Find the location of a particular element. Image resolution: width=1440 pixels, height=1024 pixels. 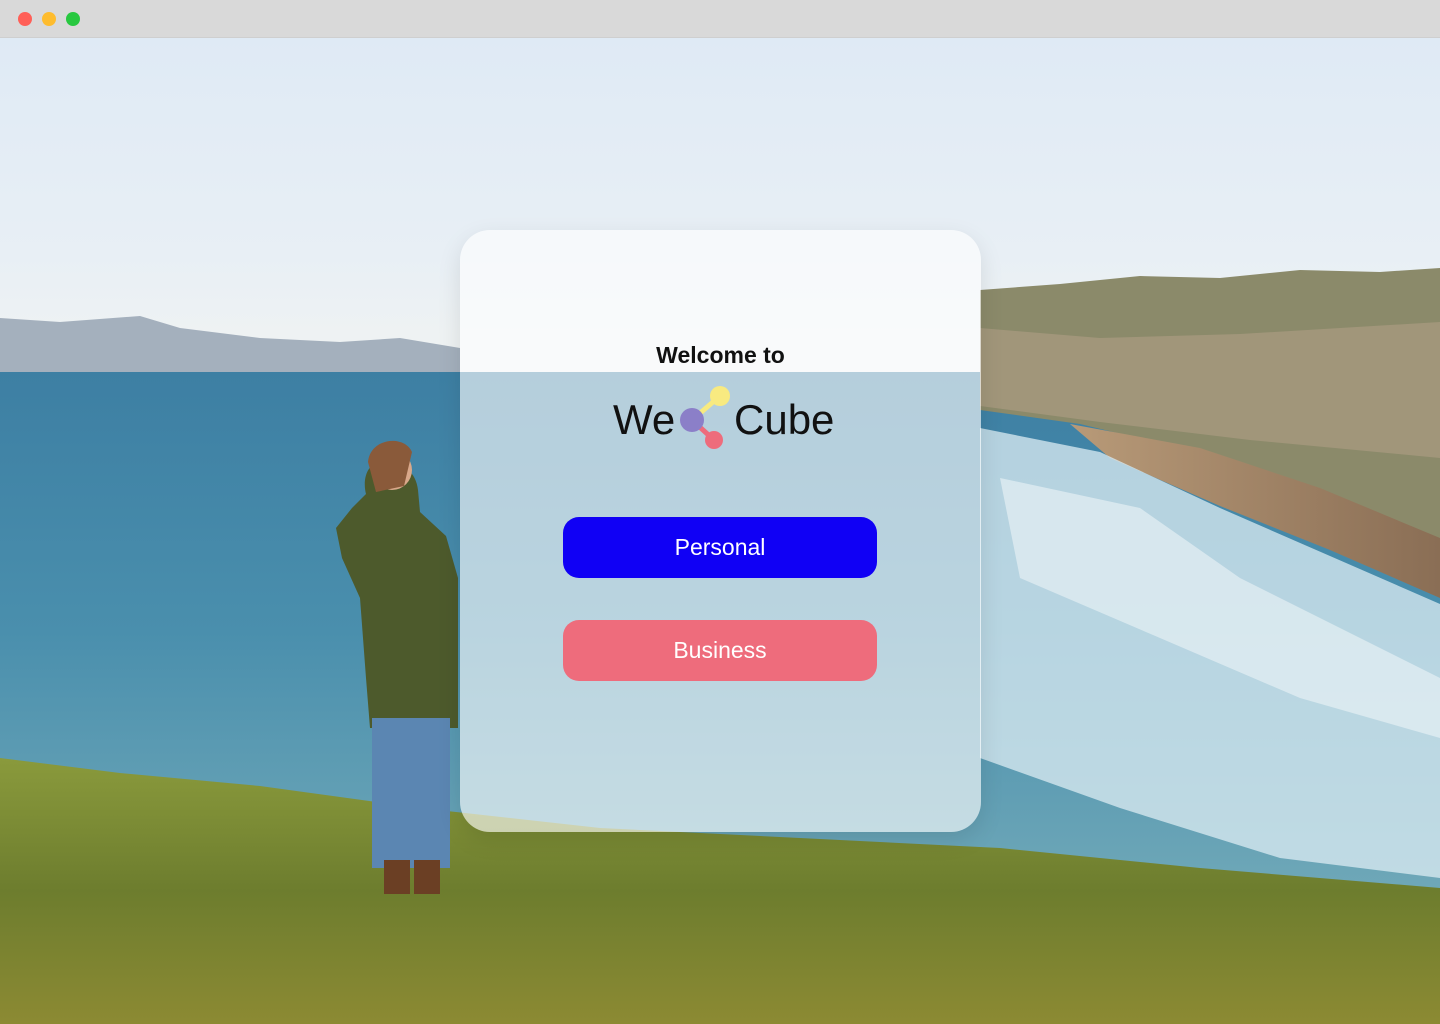

maximize-window-button is located at coordinates (73, 19).